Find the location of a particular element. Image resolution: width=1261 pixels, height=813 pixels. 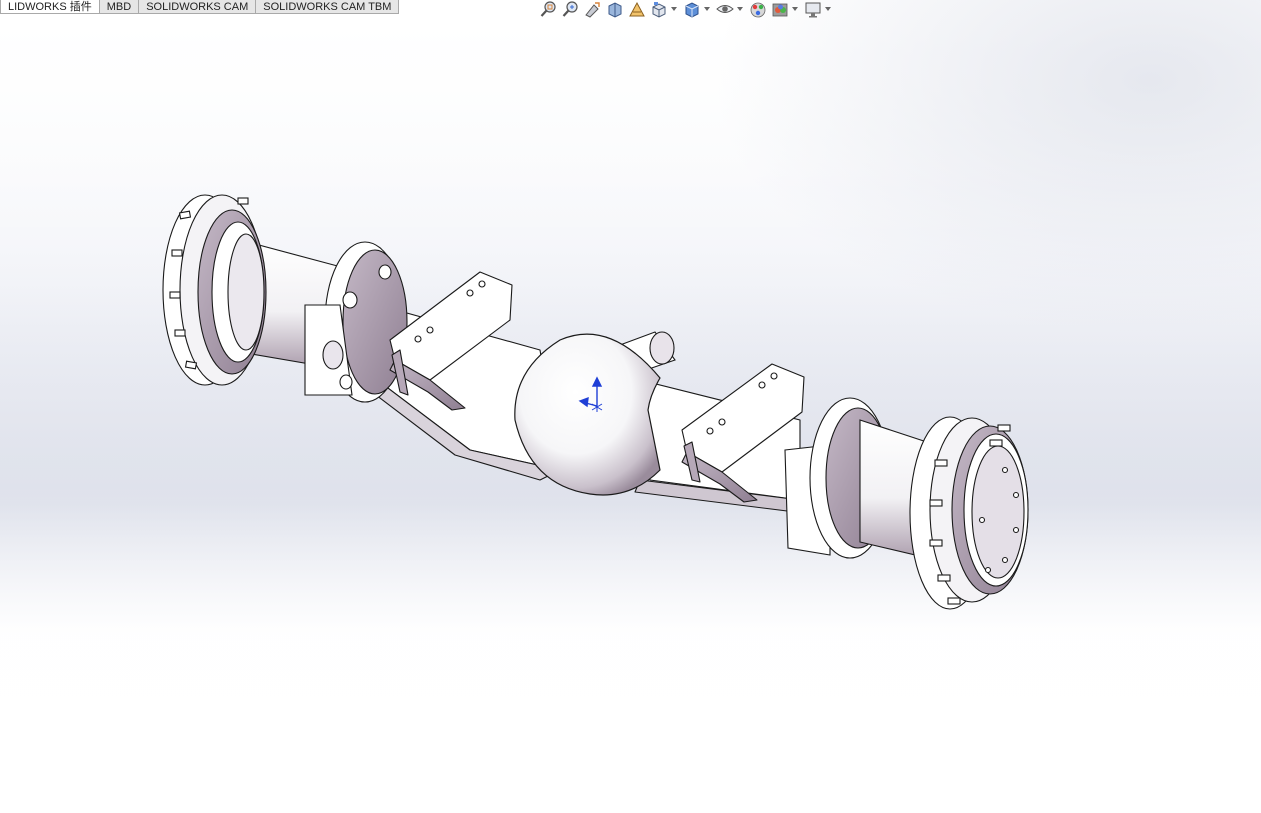

edit-appearance-icon is located at coordinates (758, 9).